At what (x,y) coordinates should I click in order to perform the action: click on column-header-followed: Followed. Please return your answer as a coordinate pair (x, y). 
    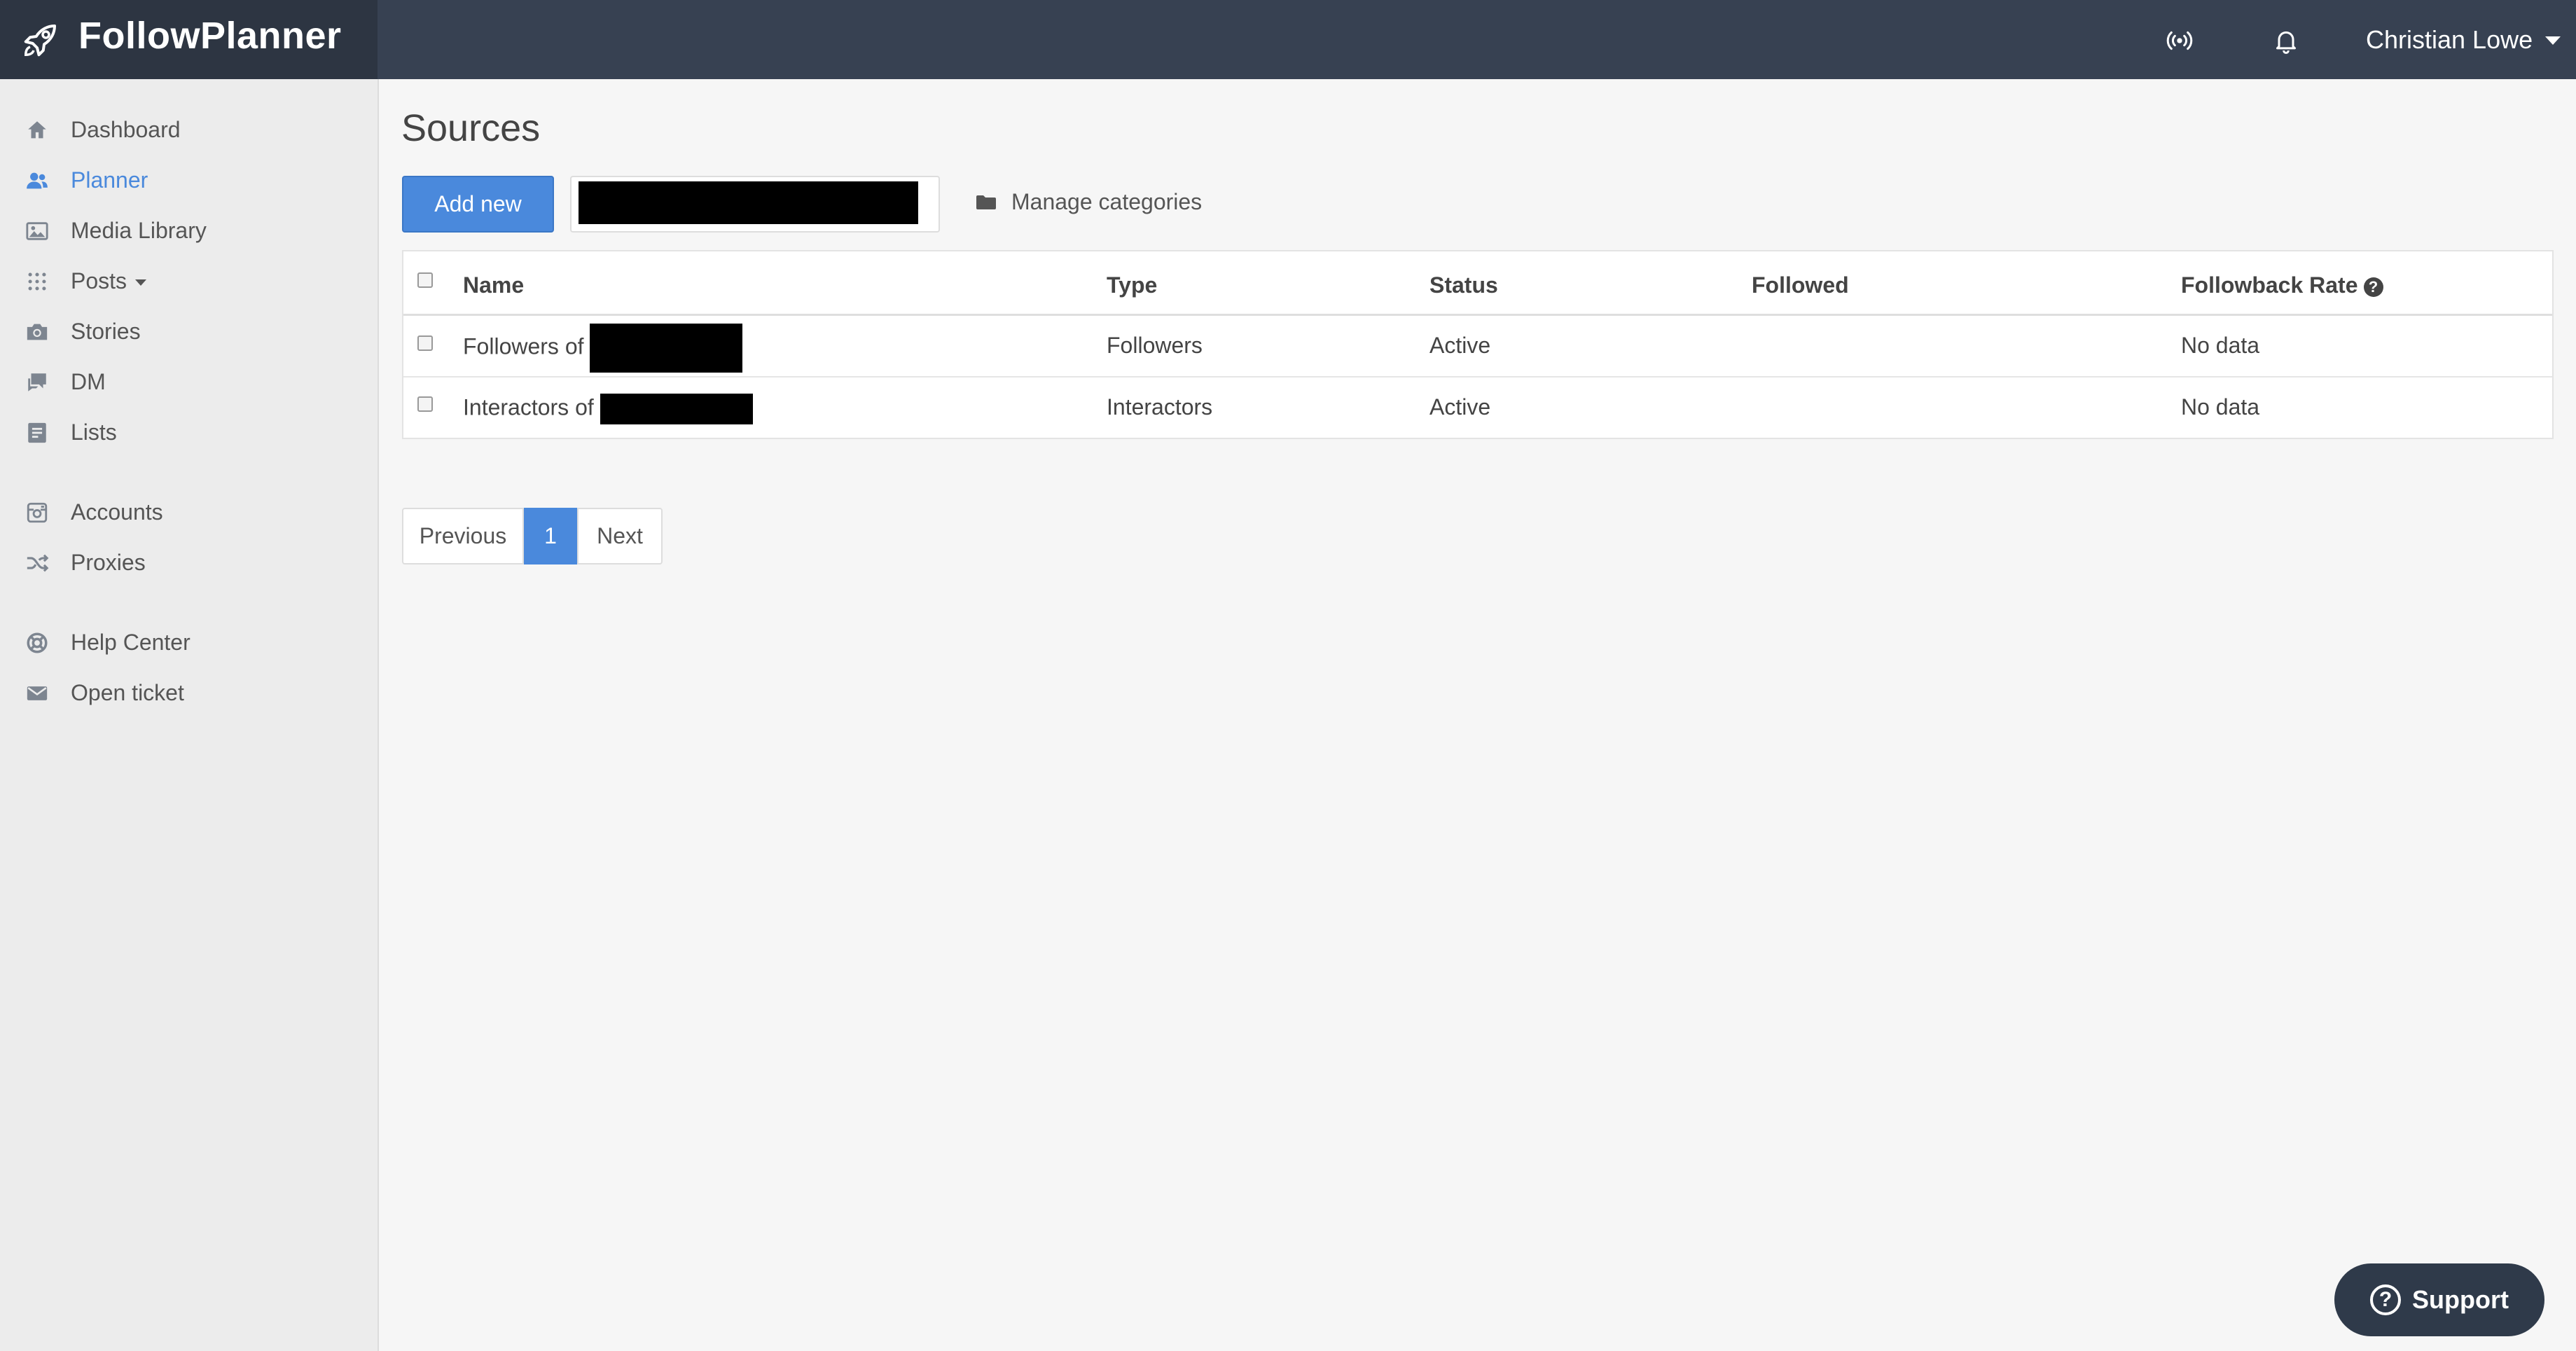
    Looking at the image, I should click on (1801, 285).